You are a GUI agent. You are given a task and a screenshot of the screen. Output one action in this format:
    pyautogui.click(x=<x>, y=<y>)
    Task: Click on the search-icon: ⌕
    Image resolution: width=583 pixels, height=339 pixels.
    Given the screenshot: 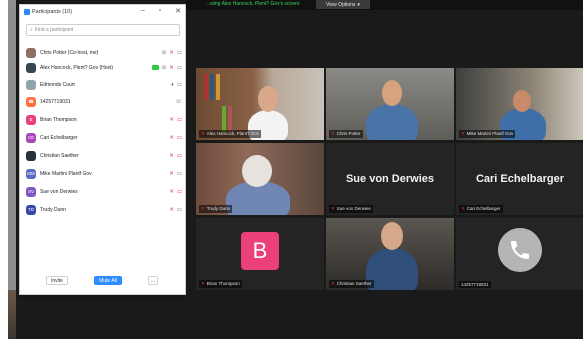 What is the action you would take?
    pyautogui.click(x=31, y=30)
    